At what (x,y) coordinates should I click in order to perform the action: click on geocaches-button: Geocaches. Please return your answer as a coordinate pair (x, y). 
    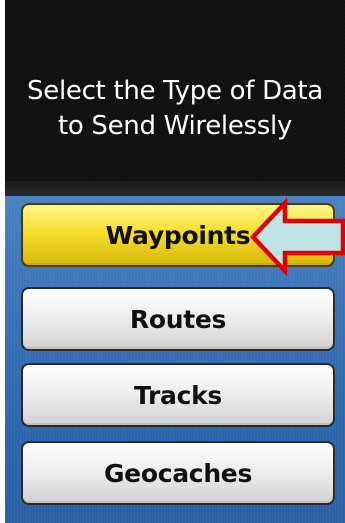
    Looking at the image, I should click on (178, 473).